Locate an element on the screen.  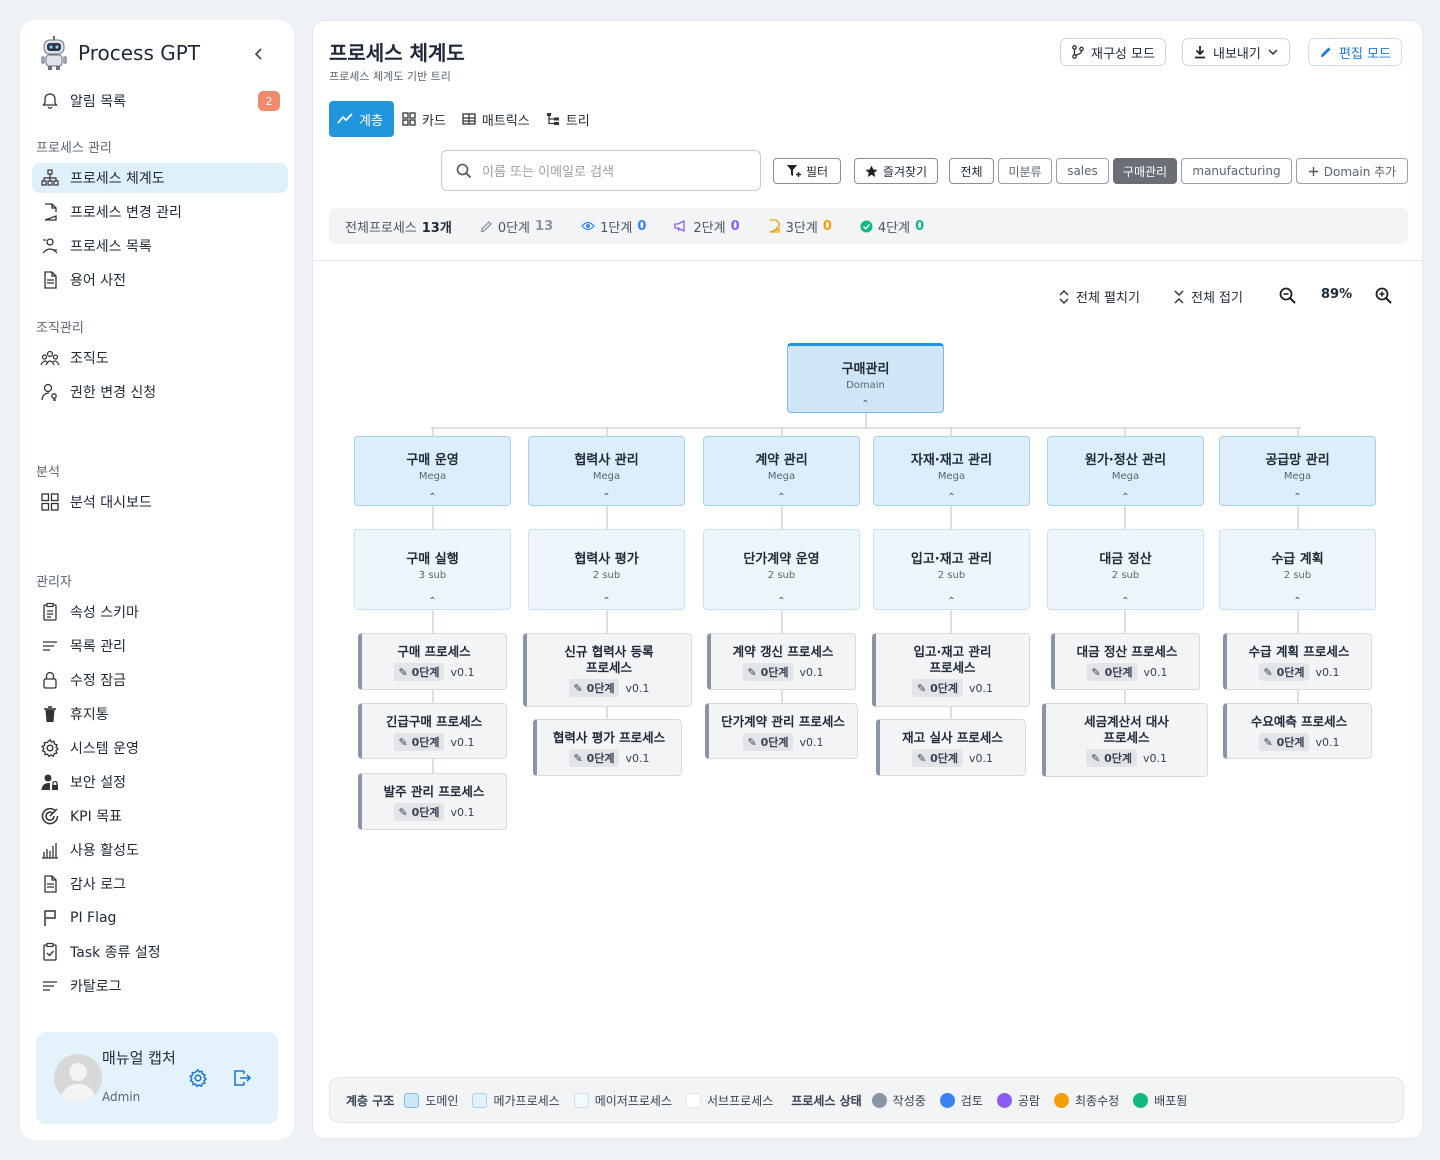
sidebar-item-pi-flag: PI Flag is located at coordinates (160, 918).